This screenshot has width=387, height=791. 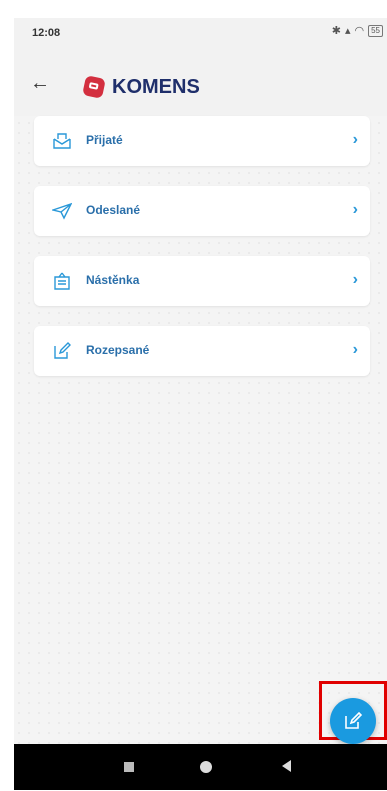 What do you see at coordinates (113, 280) in the screenshot?
I see `menu-item-label: Nástěnka` at bounding box center [113, 280].